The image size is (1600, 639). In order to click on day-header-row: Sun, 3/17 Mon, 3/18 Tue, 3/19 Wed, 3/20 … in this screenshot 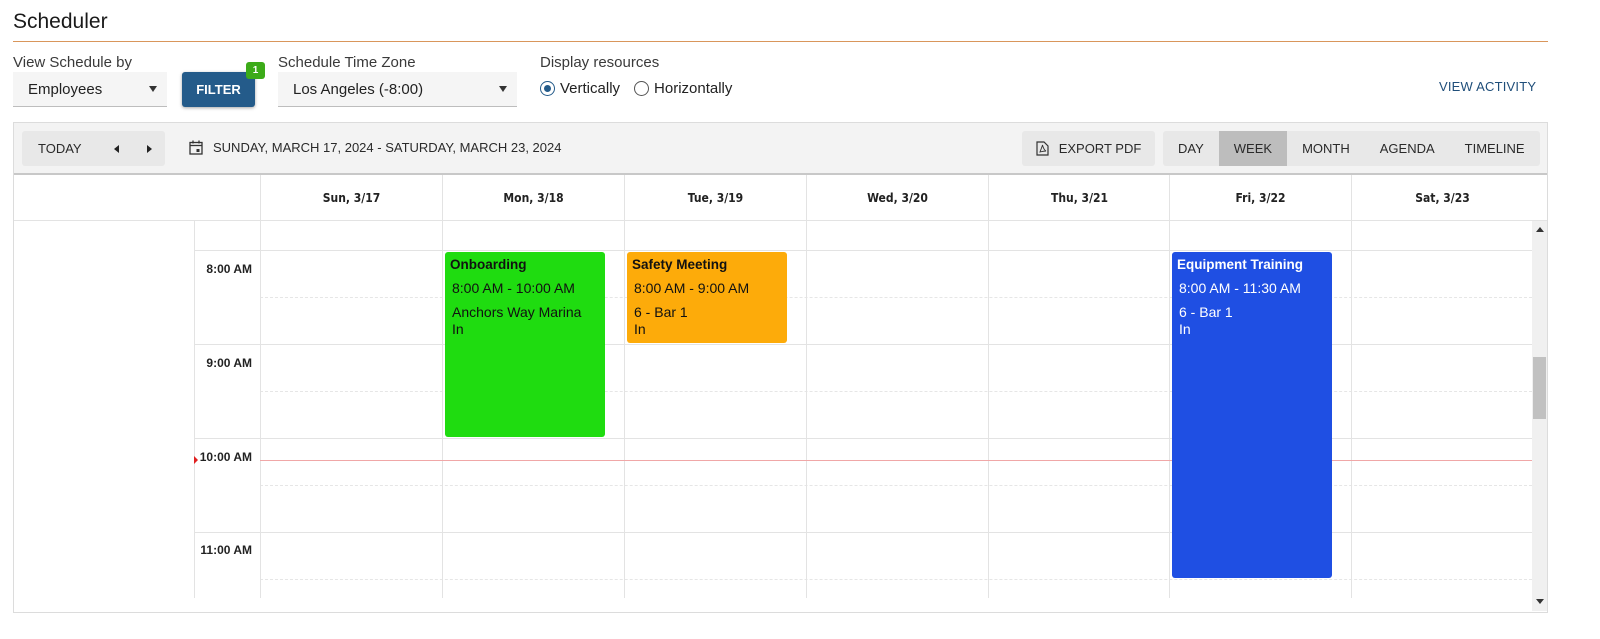, I will do `click(780, 198)`.